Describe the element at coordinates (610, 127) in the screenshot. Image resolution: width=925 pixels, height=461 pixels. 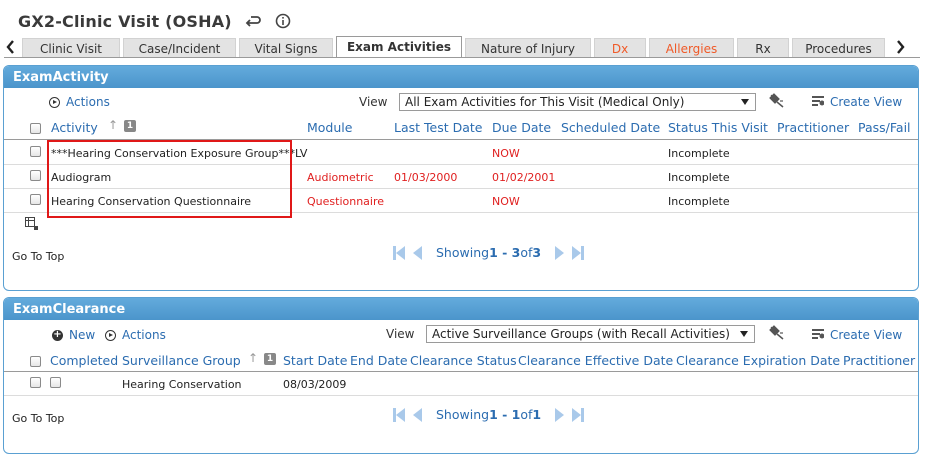
I see `col-scheduled-date: Scheduled Date` at that location.